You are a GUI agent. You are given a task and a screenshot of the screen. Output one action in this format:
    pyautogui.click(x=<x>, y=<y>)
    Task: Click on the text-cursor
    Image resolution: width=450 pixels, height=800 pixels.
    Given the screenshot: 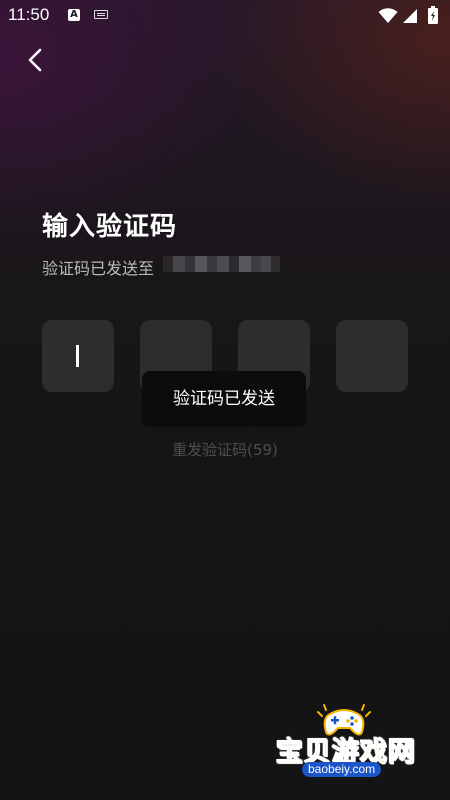 What is the action you would take?
    pyautogui.click(x=77, y=356)
    